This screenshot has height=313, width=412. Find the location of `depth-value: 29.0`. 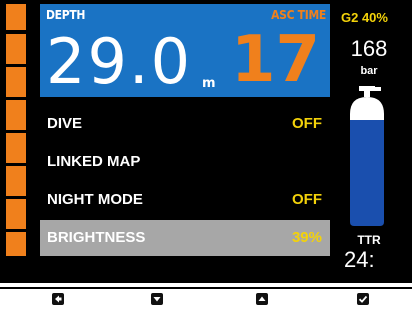

depth-value: 29.0 is located at coordinates (119, 61).